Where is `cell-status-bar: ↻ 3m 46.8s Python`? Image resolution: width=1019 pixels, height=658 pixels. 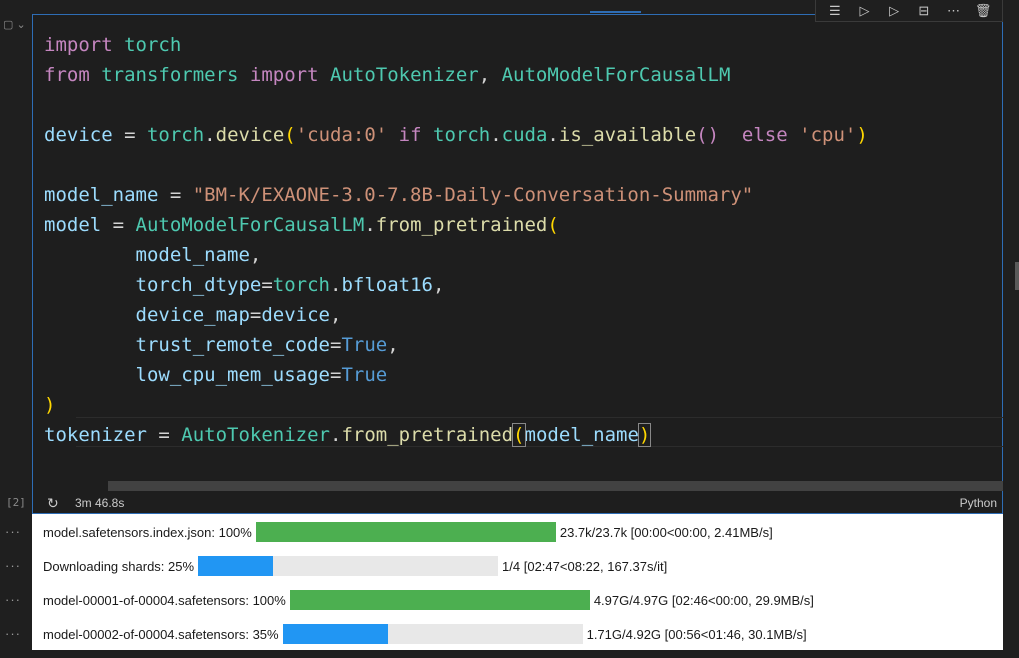 cell-status-bar: ↻ 3m 46.8s Python is located at coordinates (518, 503).